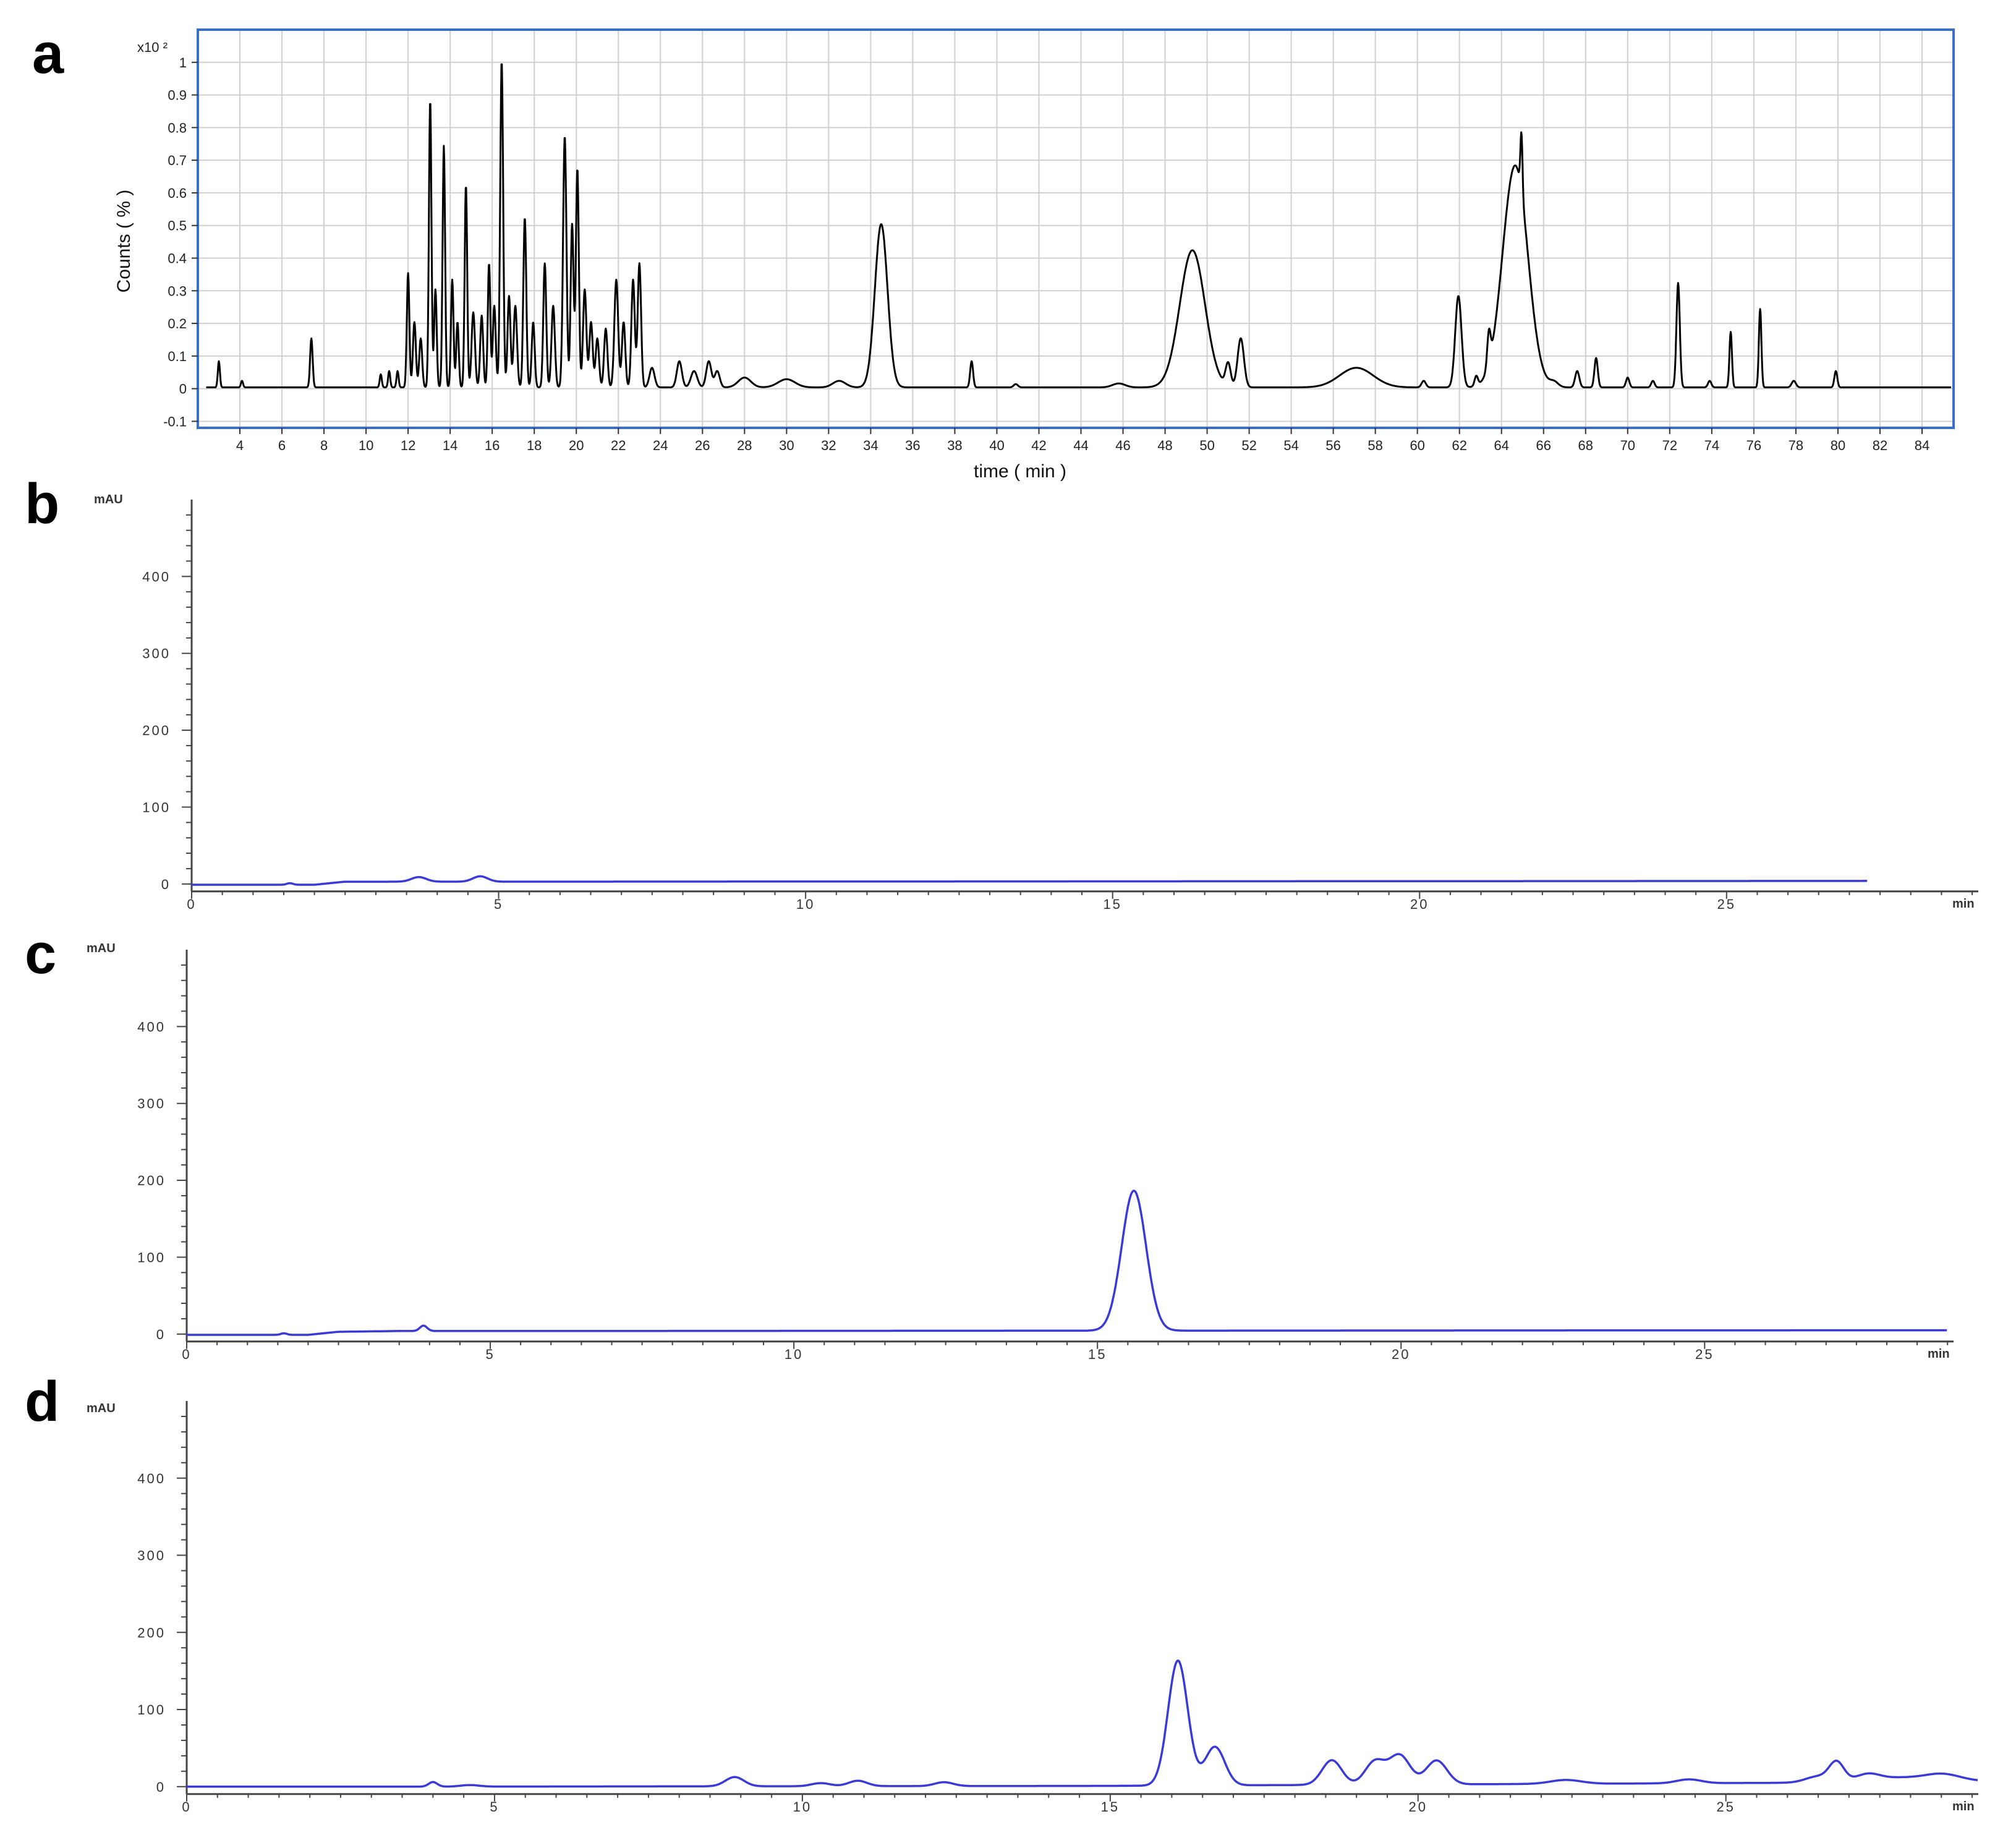 This screenshot has height=1848, width=1995. What do you see at coordinates (175, 421) in the screenshot?
I see `y-tick-label: -0.1` at bounding box center [175, 421].